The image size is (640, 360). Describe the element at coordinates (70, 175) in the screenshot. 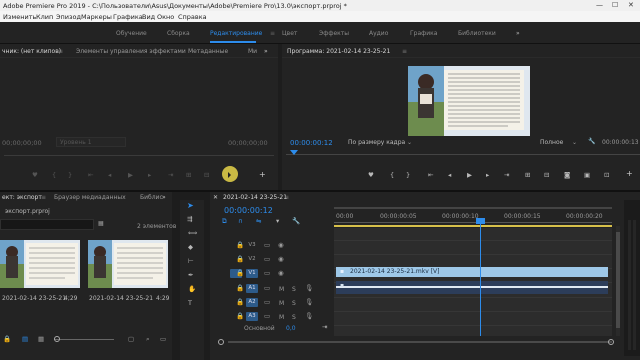

I see `mark-out-icon: }` at that location.